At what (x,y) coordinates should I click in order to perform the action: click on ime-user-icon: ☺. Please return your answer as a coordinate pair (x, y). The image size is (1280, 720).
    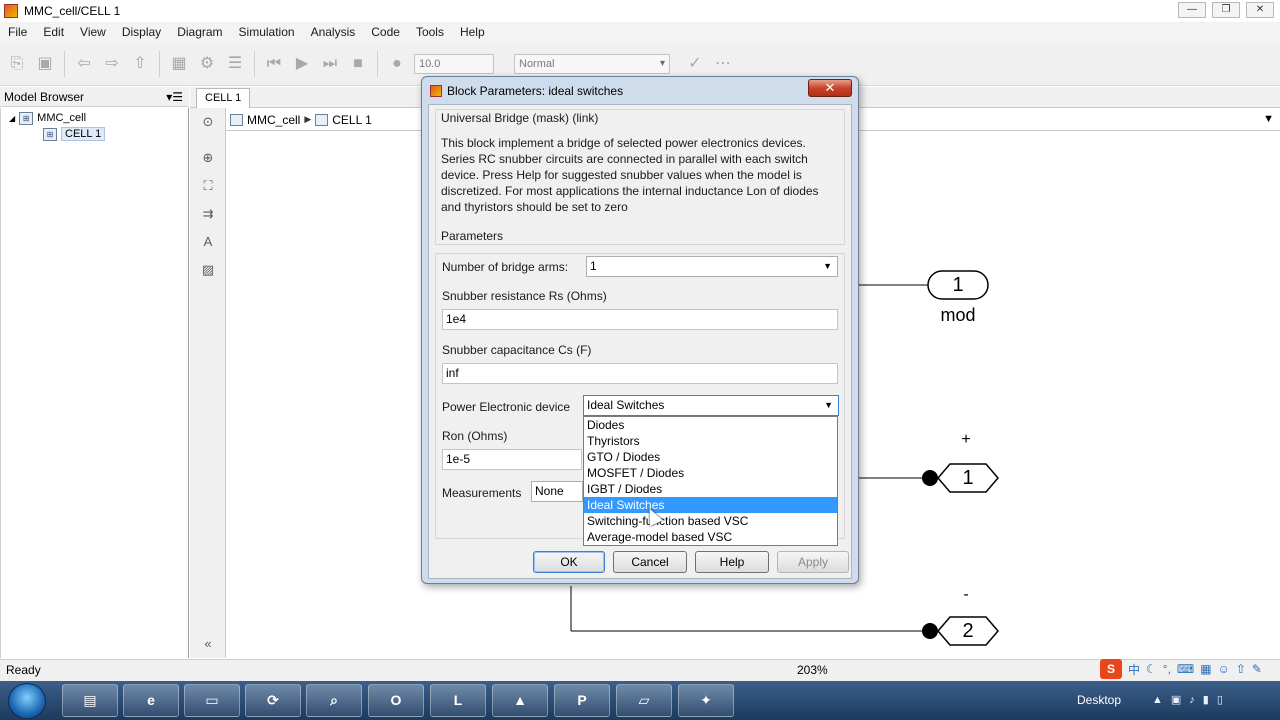
    Looking at the image, I should click on (1224, 669).